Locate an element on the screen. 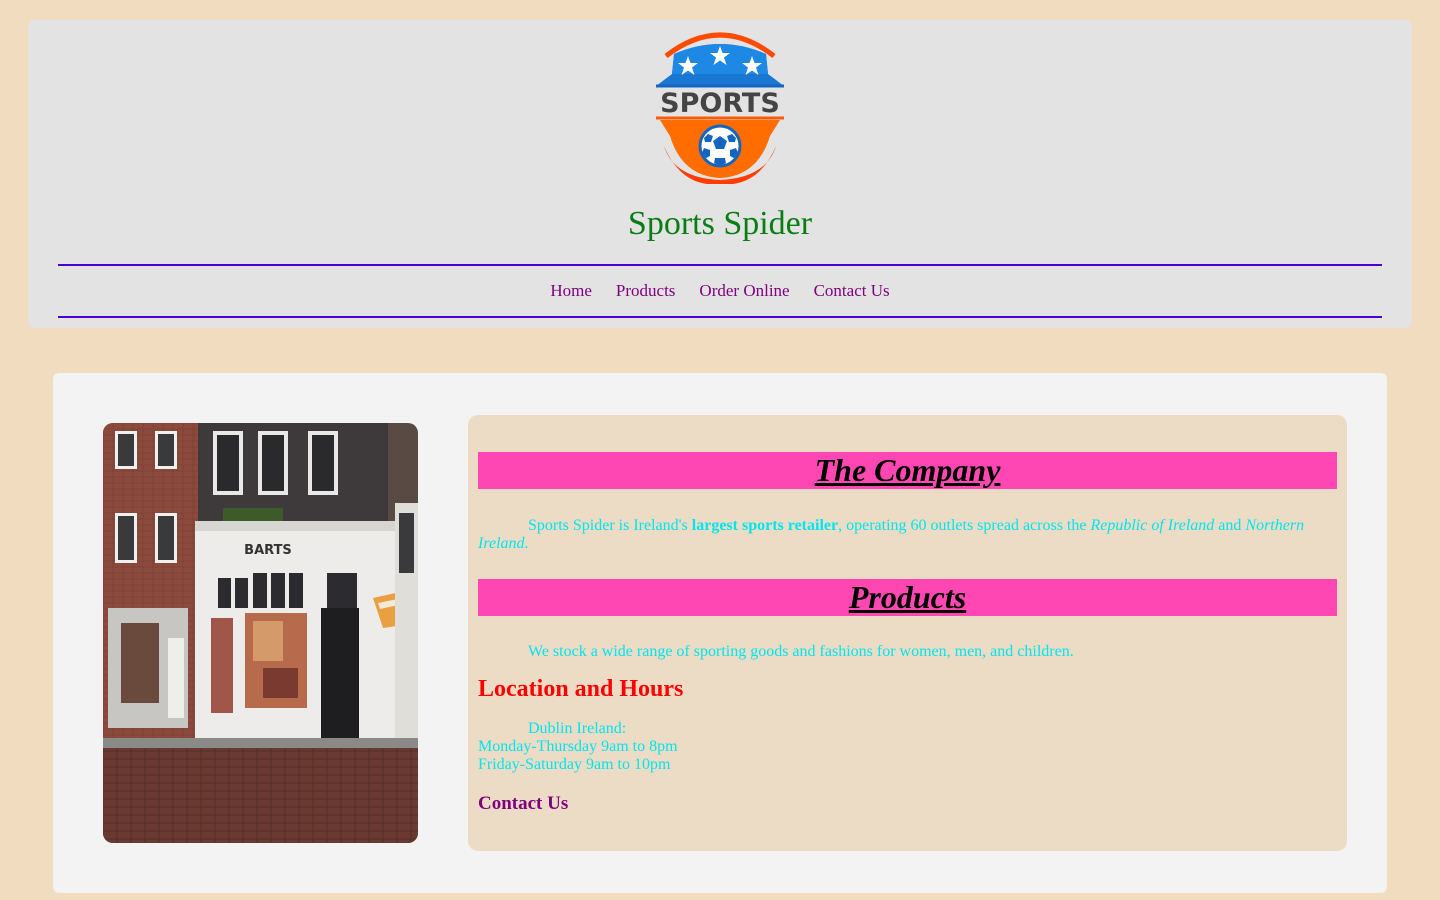 The width and height of the screenshot is (1440, 900). products-heading: Products is located at coordinates (907, 597).